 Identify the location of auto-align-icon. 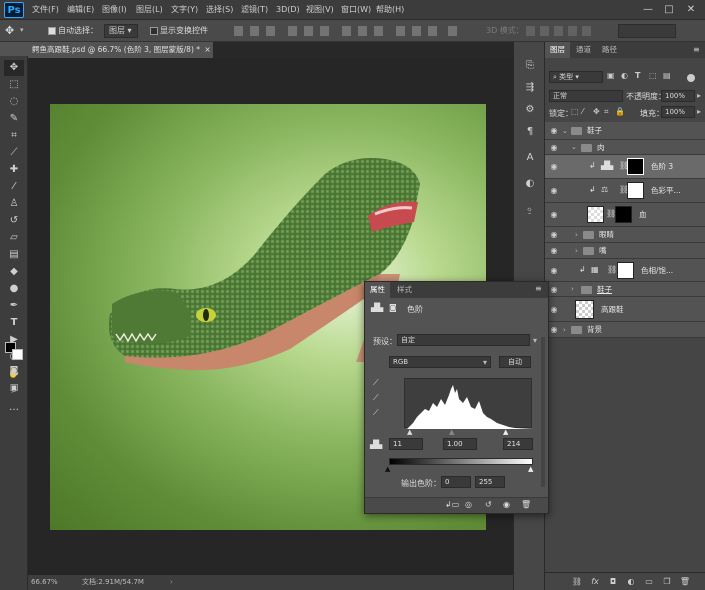
(452, 31).